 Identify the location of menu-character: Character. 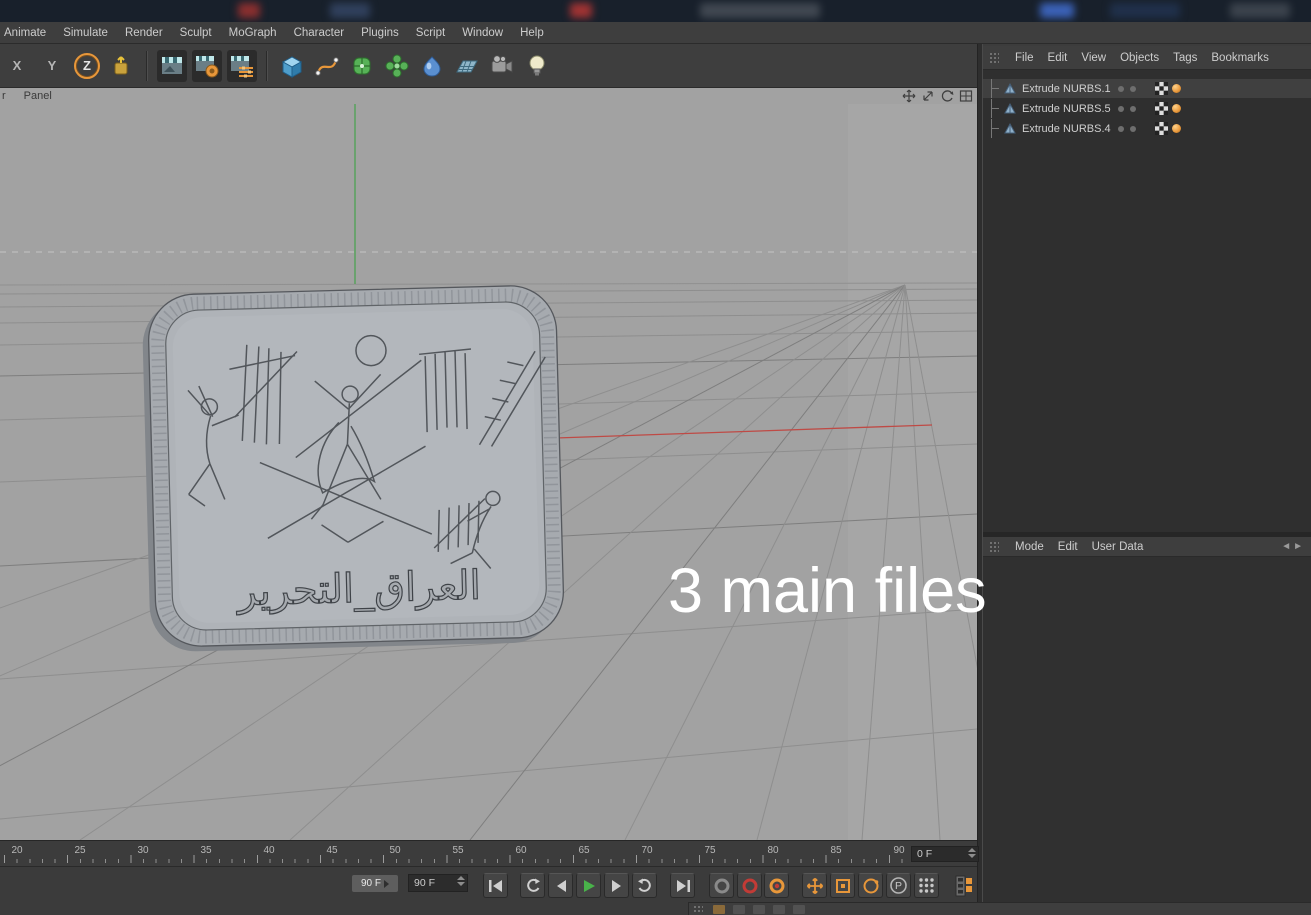
(319, 33).